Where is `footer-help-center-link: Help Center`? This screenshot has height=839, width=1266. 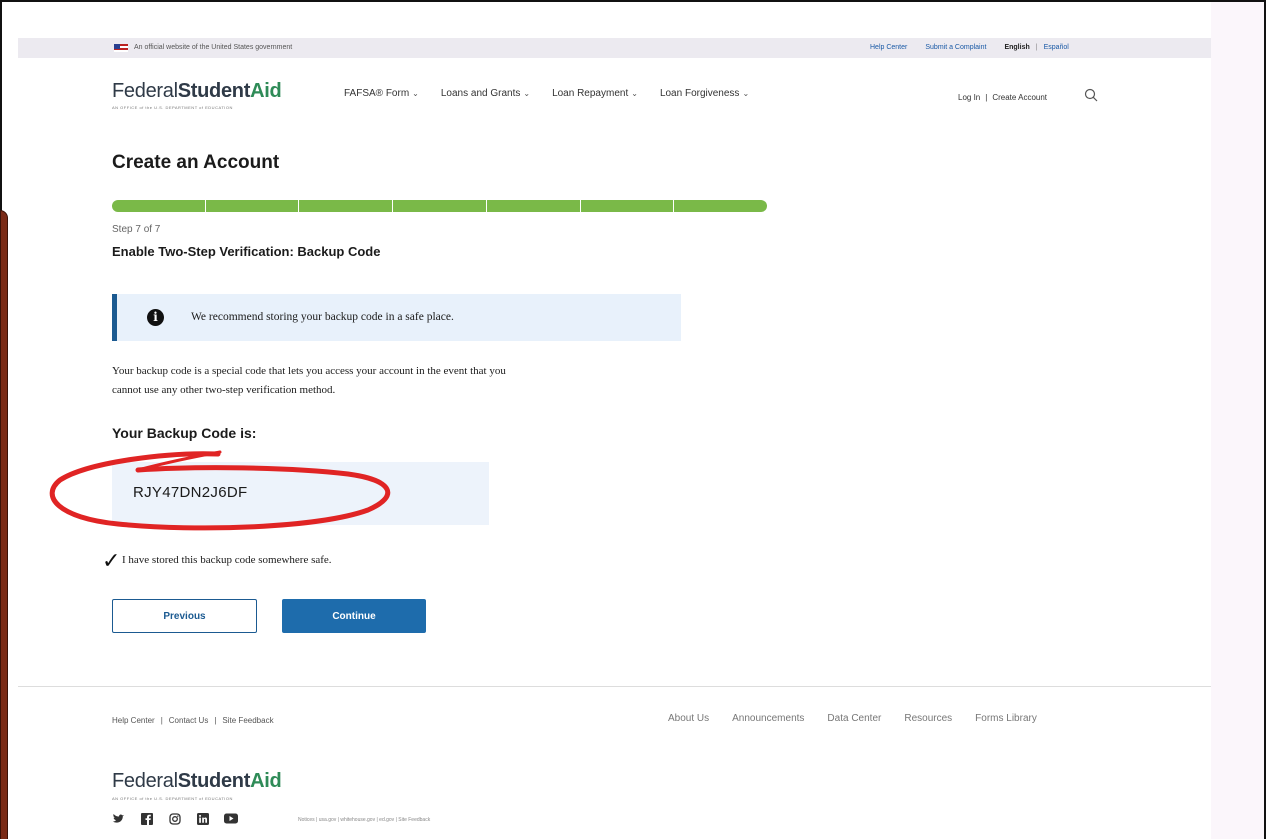 footer-help-center-link: Help Center is located at coordinates (133, 720).